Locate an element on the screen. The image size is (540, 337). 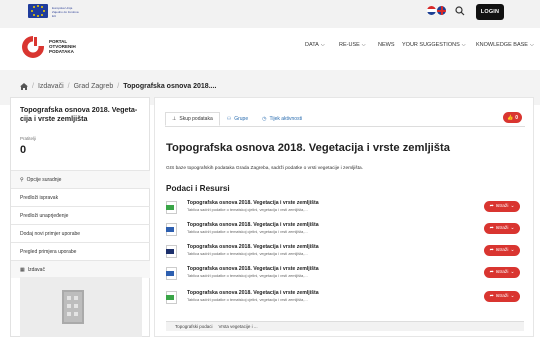
like-button: 👍 0 is located at coordinates (512, 117).